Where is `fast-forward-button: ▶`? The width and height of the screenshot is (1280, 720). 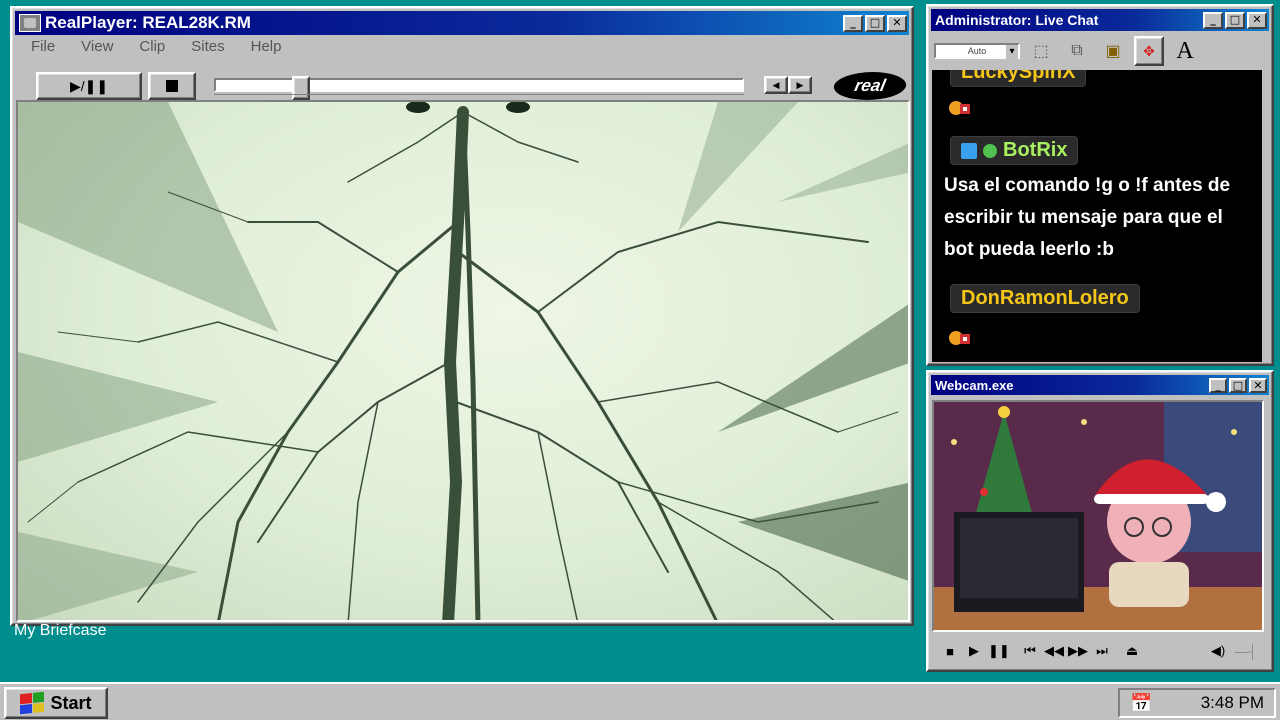 fast-forward-button: ▶ is located at coordinates (800, 85).